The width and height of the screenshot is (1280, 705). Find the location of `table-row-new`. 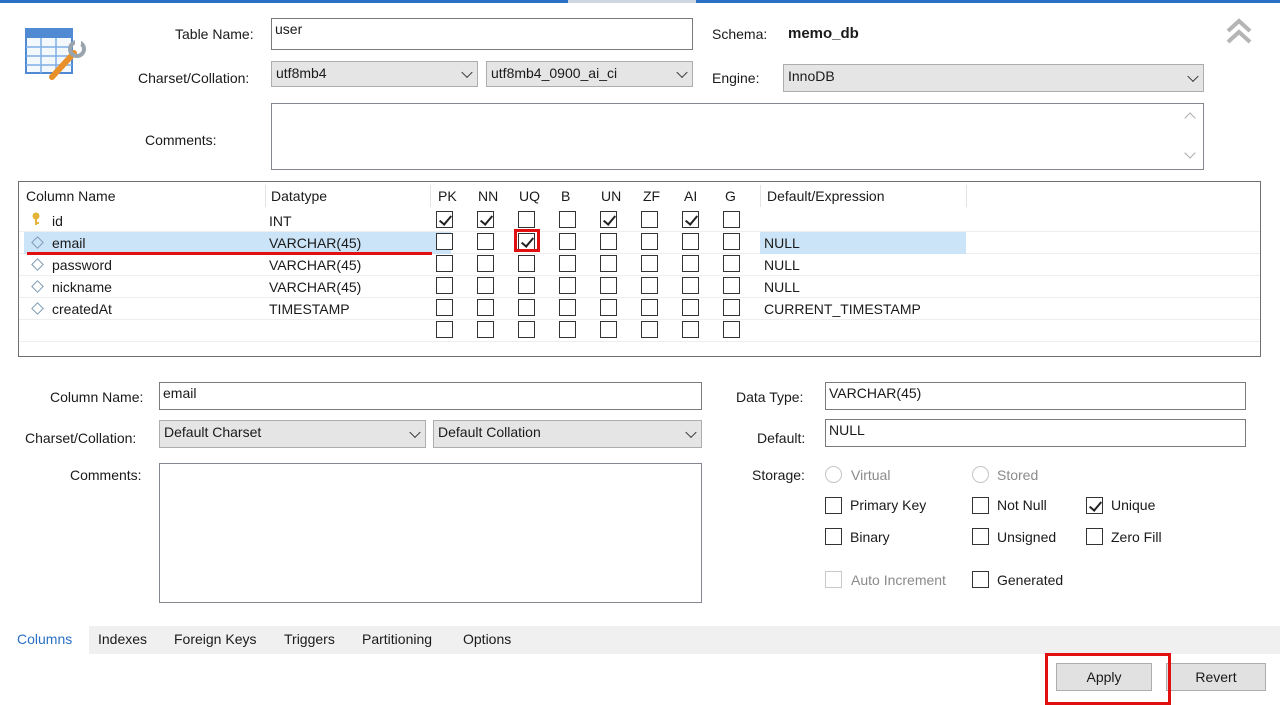

table-row-new is located at coordinates (639, 331).